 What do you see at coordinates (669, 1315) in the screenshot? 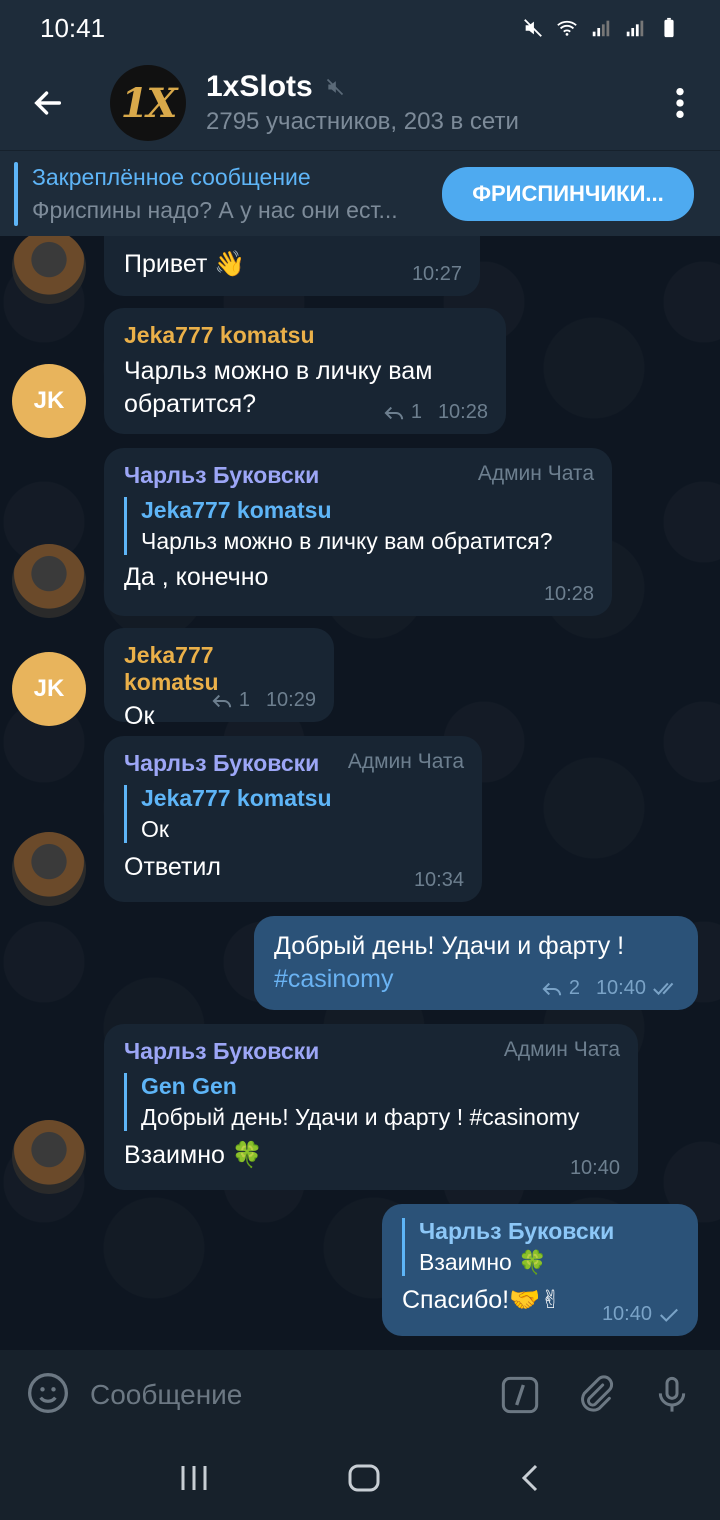
I see `check-icon` at bounding box center [669, 1315].